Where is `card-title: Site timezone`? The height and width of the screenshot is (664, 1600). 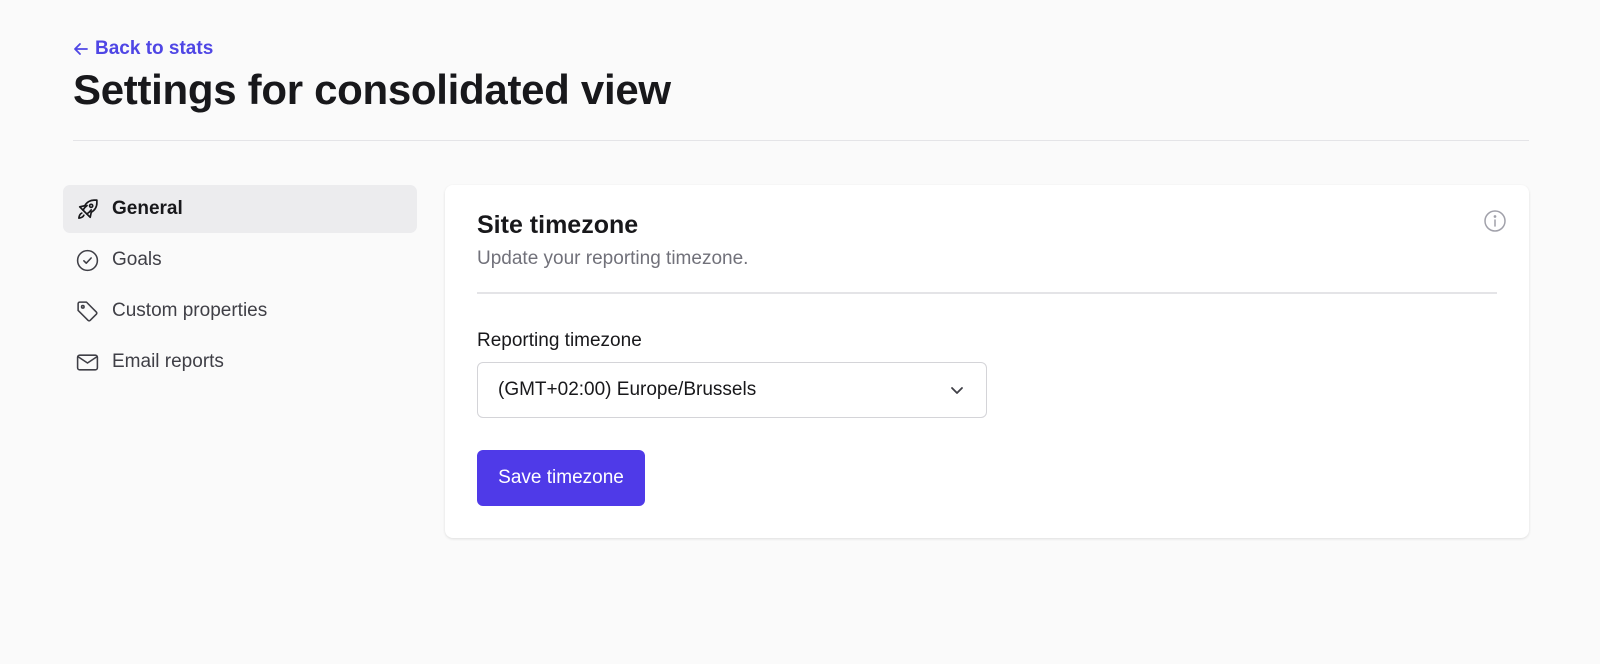 card-title: Site timezone is located at coordinates (558, 225).